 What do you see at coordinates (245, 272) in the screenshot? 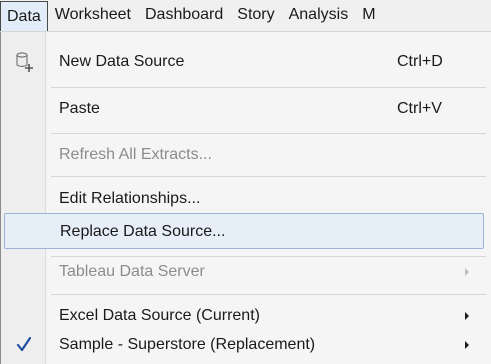
I see `menu-item-tableau-data-server: Tableau Data Server` at bounding box center [245, 272].